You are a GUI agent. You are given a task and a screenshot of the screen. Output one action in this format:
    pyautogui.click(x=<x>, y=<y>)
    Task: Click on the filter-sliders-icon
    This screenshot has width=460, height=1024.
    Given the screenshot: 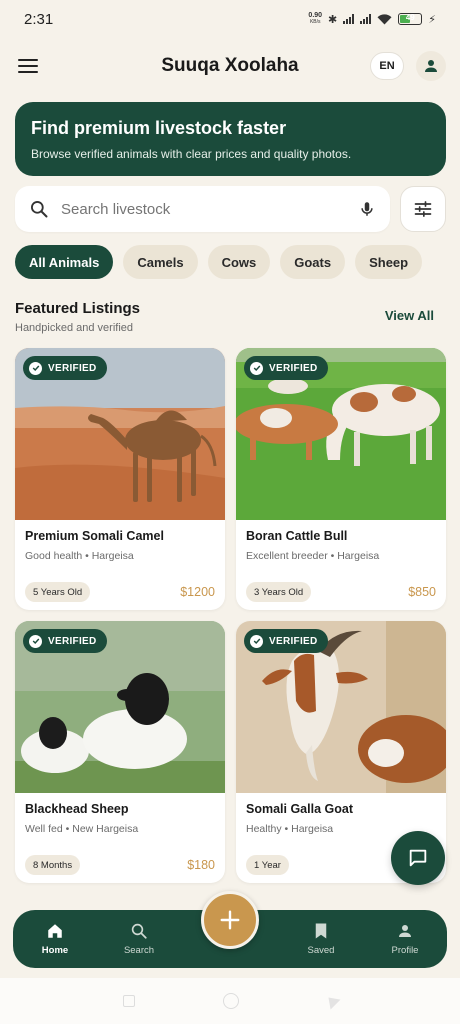 What is the action you would take?
    pyautogui.click(x=423, y=209)
    